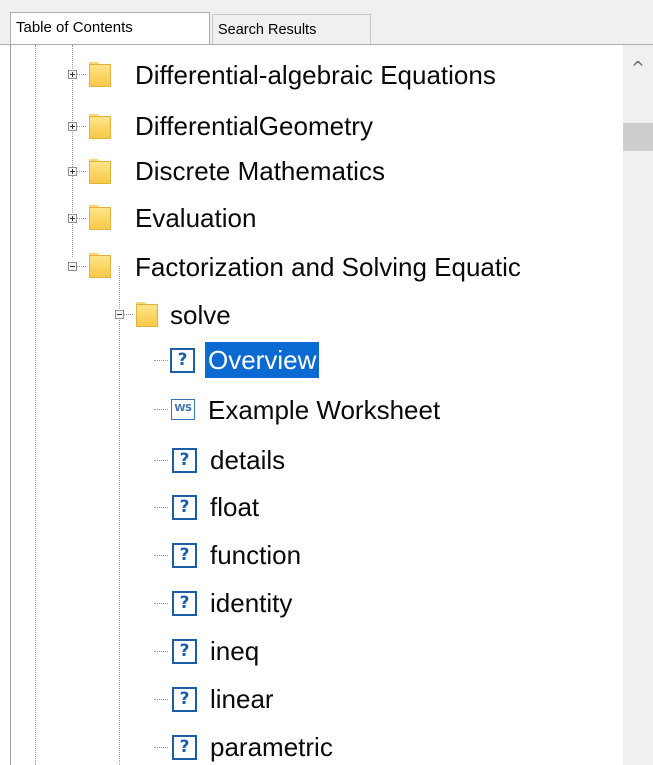 This screenshot has height=765, width=653. Describe the element at coordinates (291, 29) in the screenshot. I see `tab-search-results: Search Results` at that location.